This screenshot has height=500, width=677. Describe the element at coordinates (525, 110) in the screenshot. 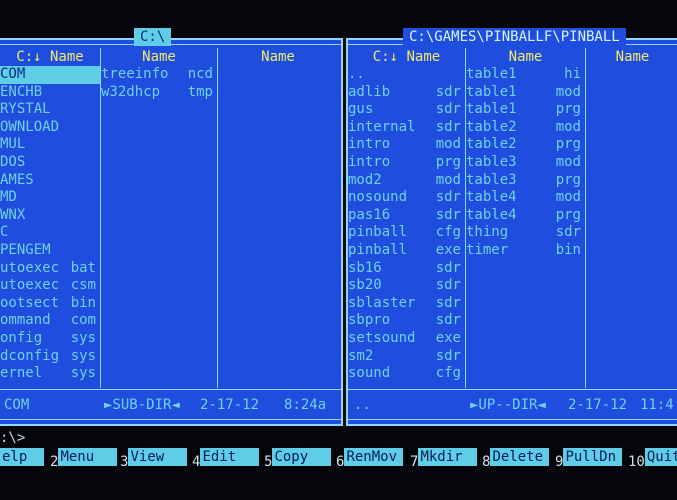

I see `file-entry: table1 prg` at that location.